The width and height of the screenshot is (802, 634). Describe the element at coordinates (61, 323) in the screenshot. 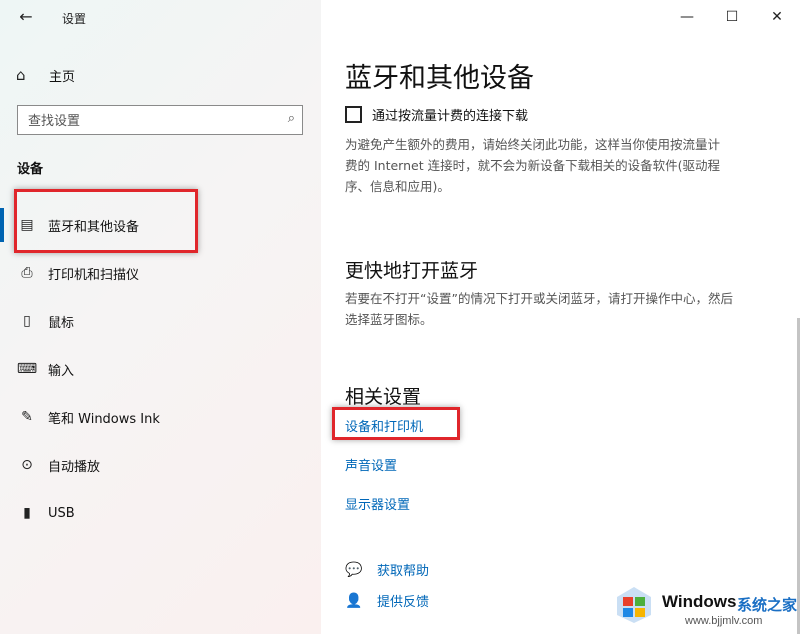

I see `sidebar-item-label: 鼠标` at that location.